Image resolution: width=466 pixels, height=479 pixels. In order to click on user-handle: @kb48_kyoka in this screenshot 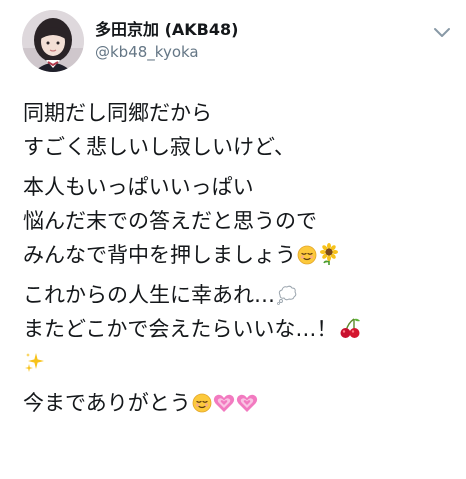, I will do `click(166, 52)`.